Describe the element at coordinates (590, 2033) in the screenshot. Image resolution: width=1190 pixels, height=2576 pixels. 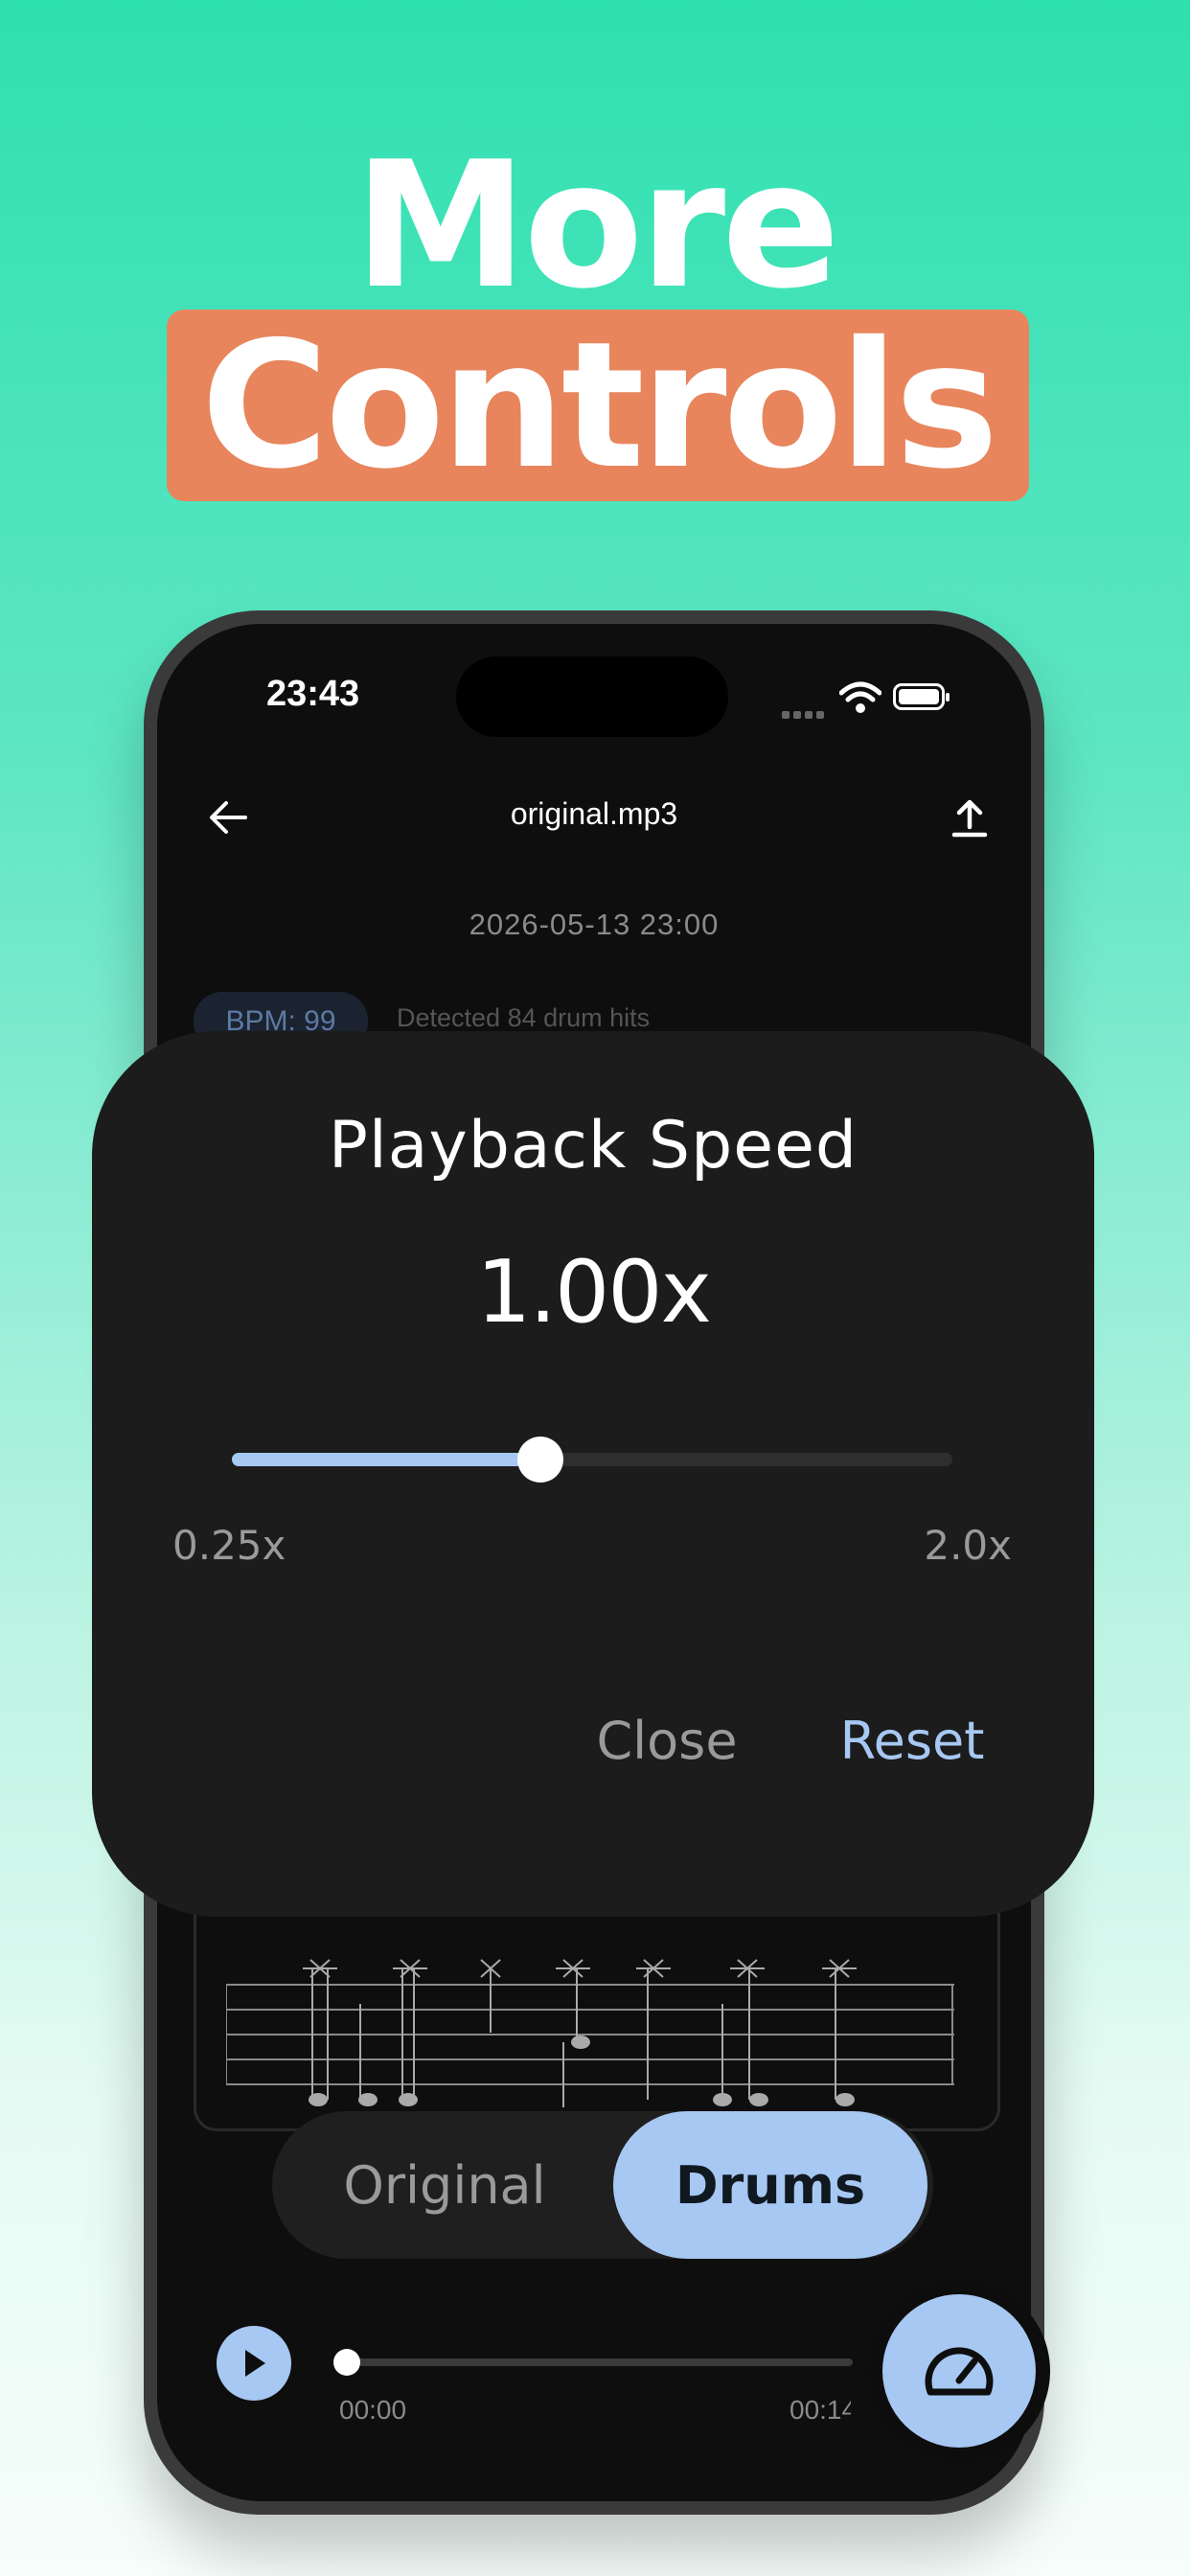
I see `drum-notation` at that location.